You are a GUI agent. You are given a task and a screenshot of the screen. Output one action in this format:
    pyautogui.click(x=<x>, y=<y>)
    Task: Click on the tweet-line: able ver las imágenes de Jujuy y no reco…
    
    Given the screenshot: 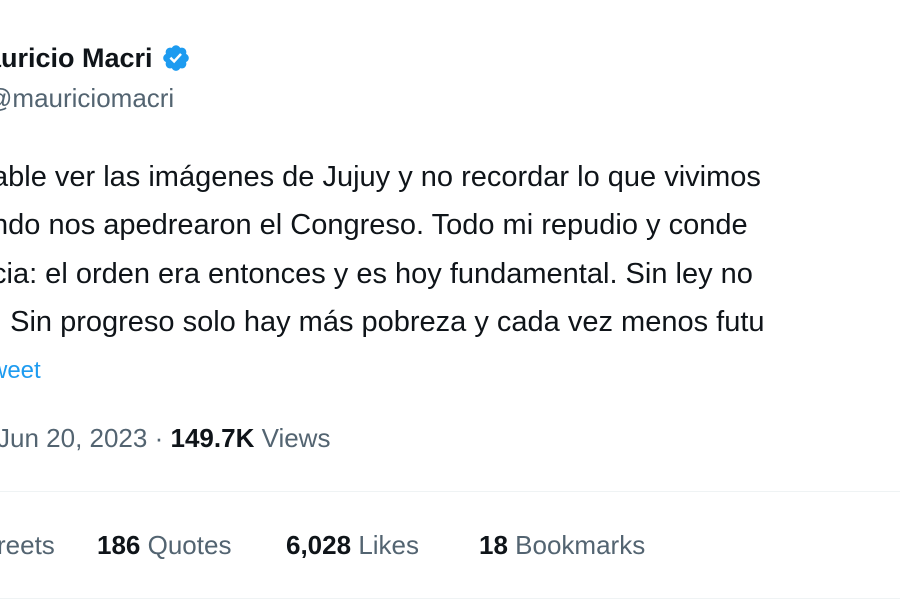 What is the action you would take?
    pyautogui.click(x=380, y=177)
    